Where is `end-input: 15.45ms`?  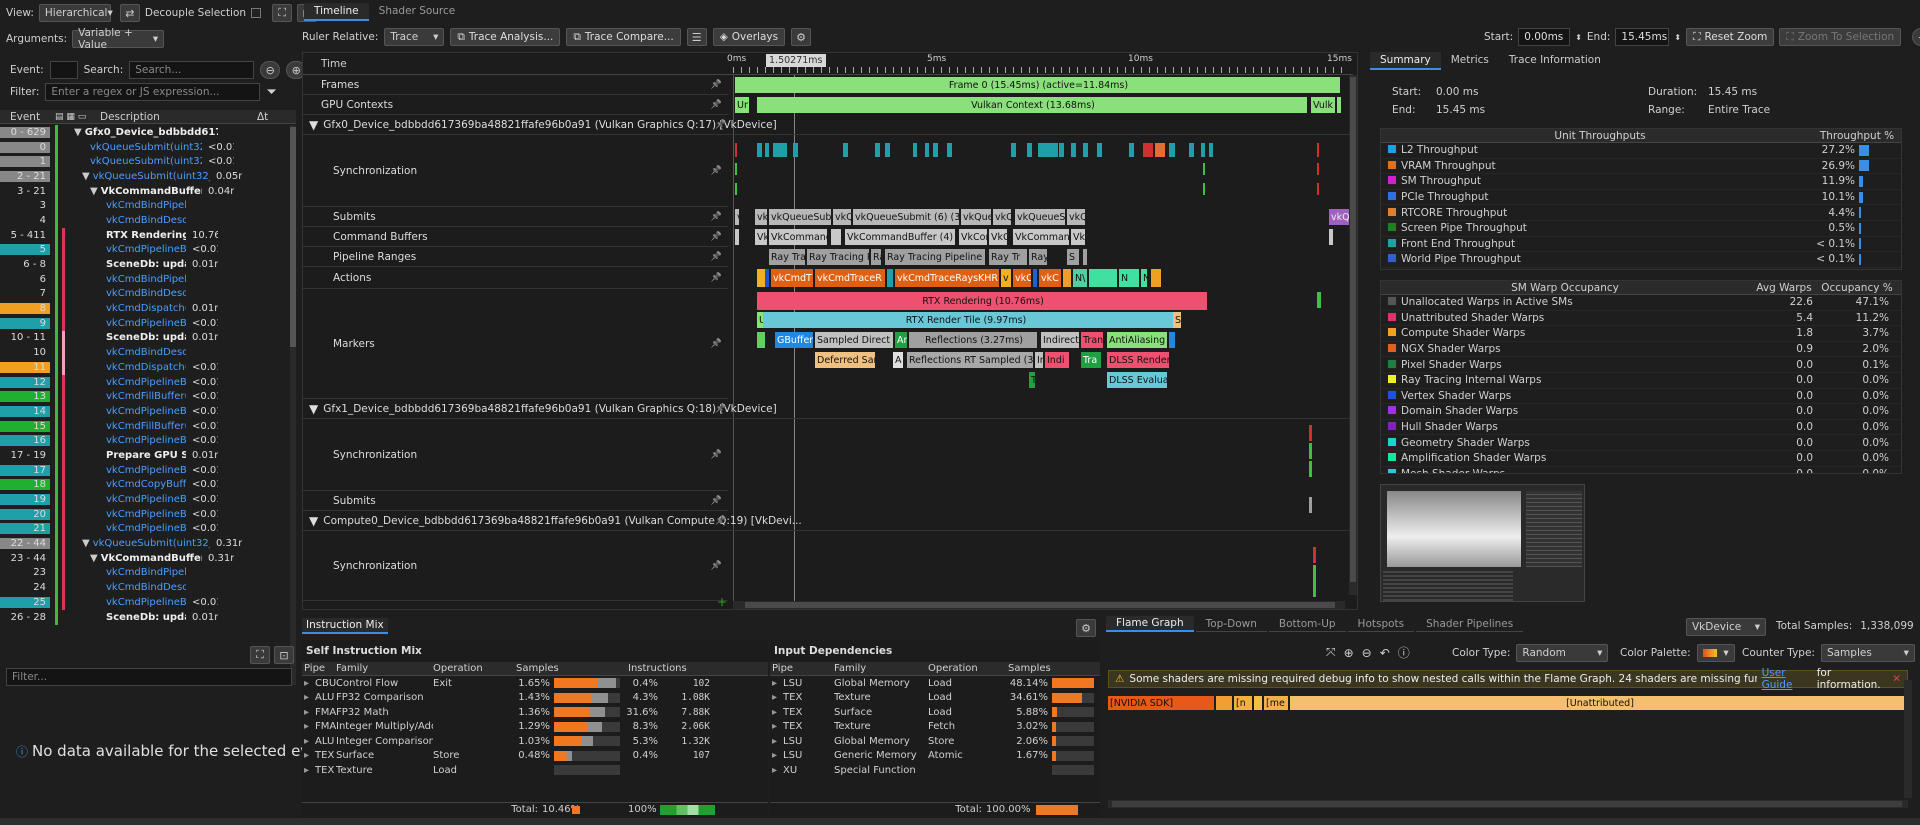 end-input: 15.45ms is located at coordinates (1642, 37).